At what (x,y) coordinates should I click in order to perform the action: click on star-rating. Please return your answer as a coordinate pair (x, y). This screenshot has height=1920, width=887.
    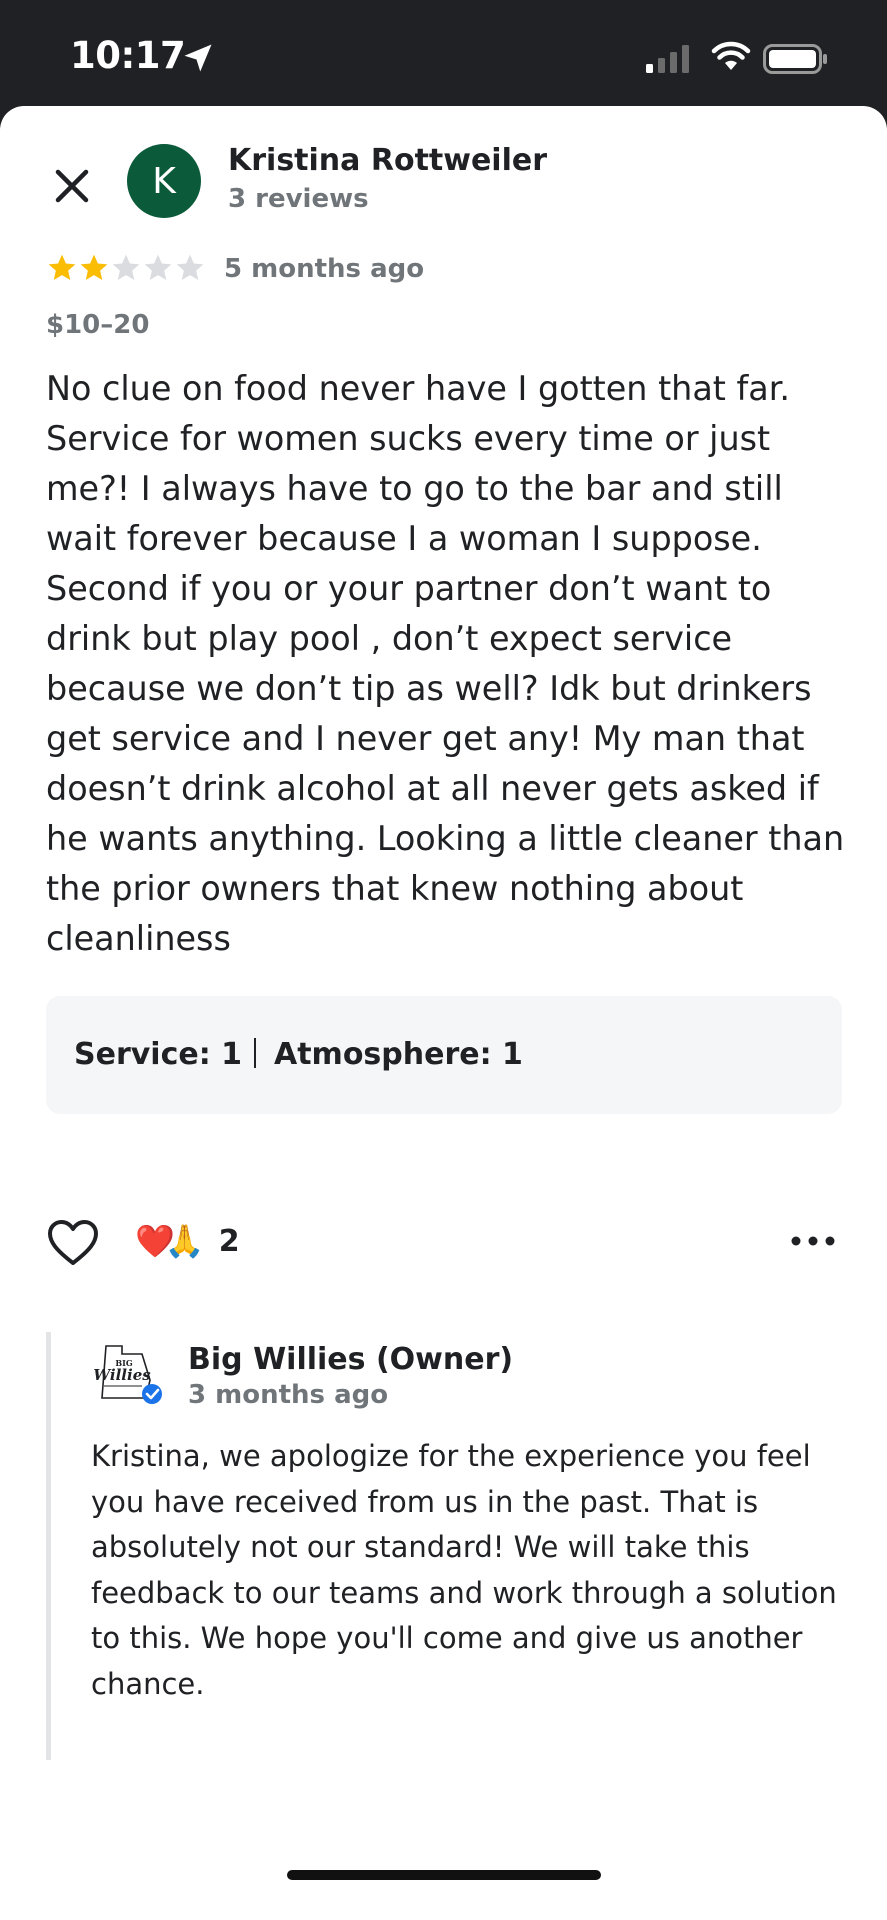
    Looking at the image, I should click on (126, 269).